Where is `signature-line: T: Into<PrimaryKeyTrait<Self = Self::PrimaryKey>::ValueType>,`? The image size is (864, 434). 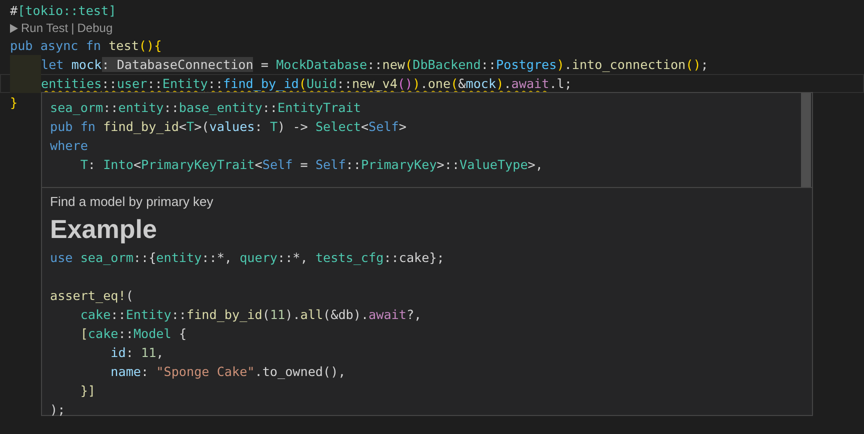 signature-line: T: Into<PrimaryKeyTrait<Self = Self::PrimaryKey>::ValueType>, is located at coordinates (311, 165).